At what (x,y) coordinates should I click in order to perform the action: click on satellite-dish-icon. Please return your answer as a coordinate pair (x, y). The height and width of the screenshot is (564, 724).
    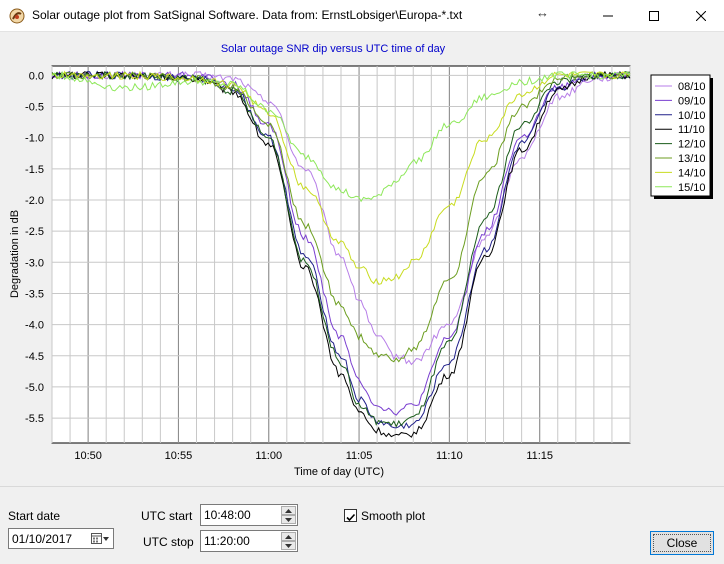
    Looking at the image, I should click on (17, 16).